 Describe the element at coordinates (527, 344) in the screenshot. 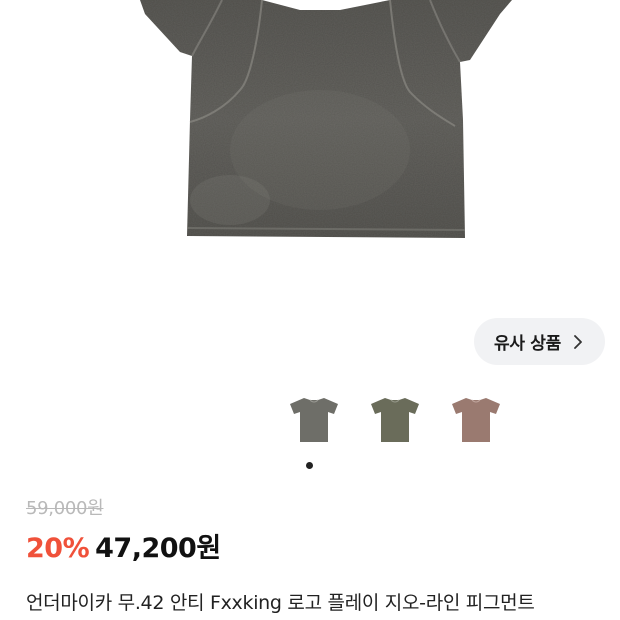

I see `similar-products-label: 유사 상품` at that location.